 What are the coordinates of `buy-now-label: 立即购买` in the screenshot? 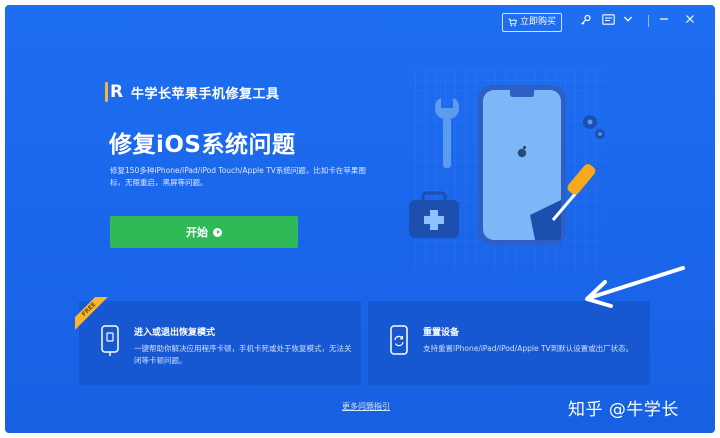 It's located at (537, 22).